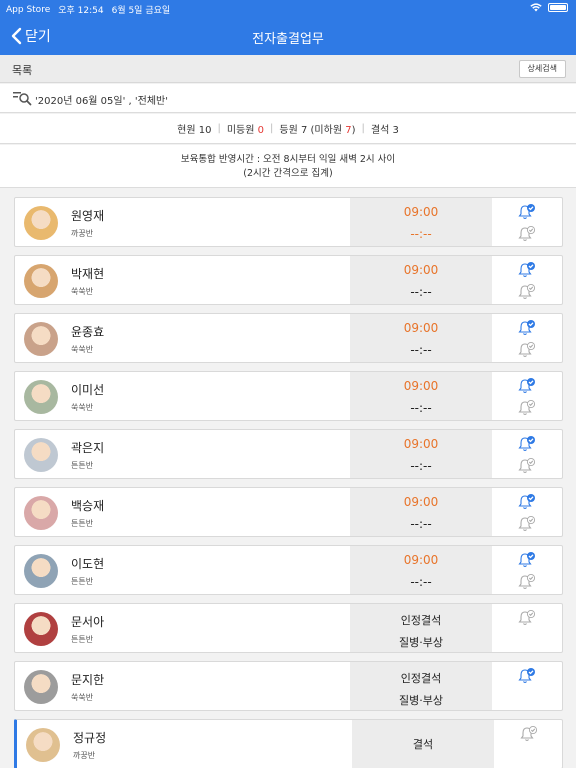 The height and width of the screenshot is (768, 576). Describe the element at coordinates (88, 390) in the screenshot. I see `child-name: 이미선` at that location.